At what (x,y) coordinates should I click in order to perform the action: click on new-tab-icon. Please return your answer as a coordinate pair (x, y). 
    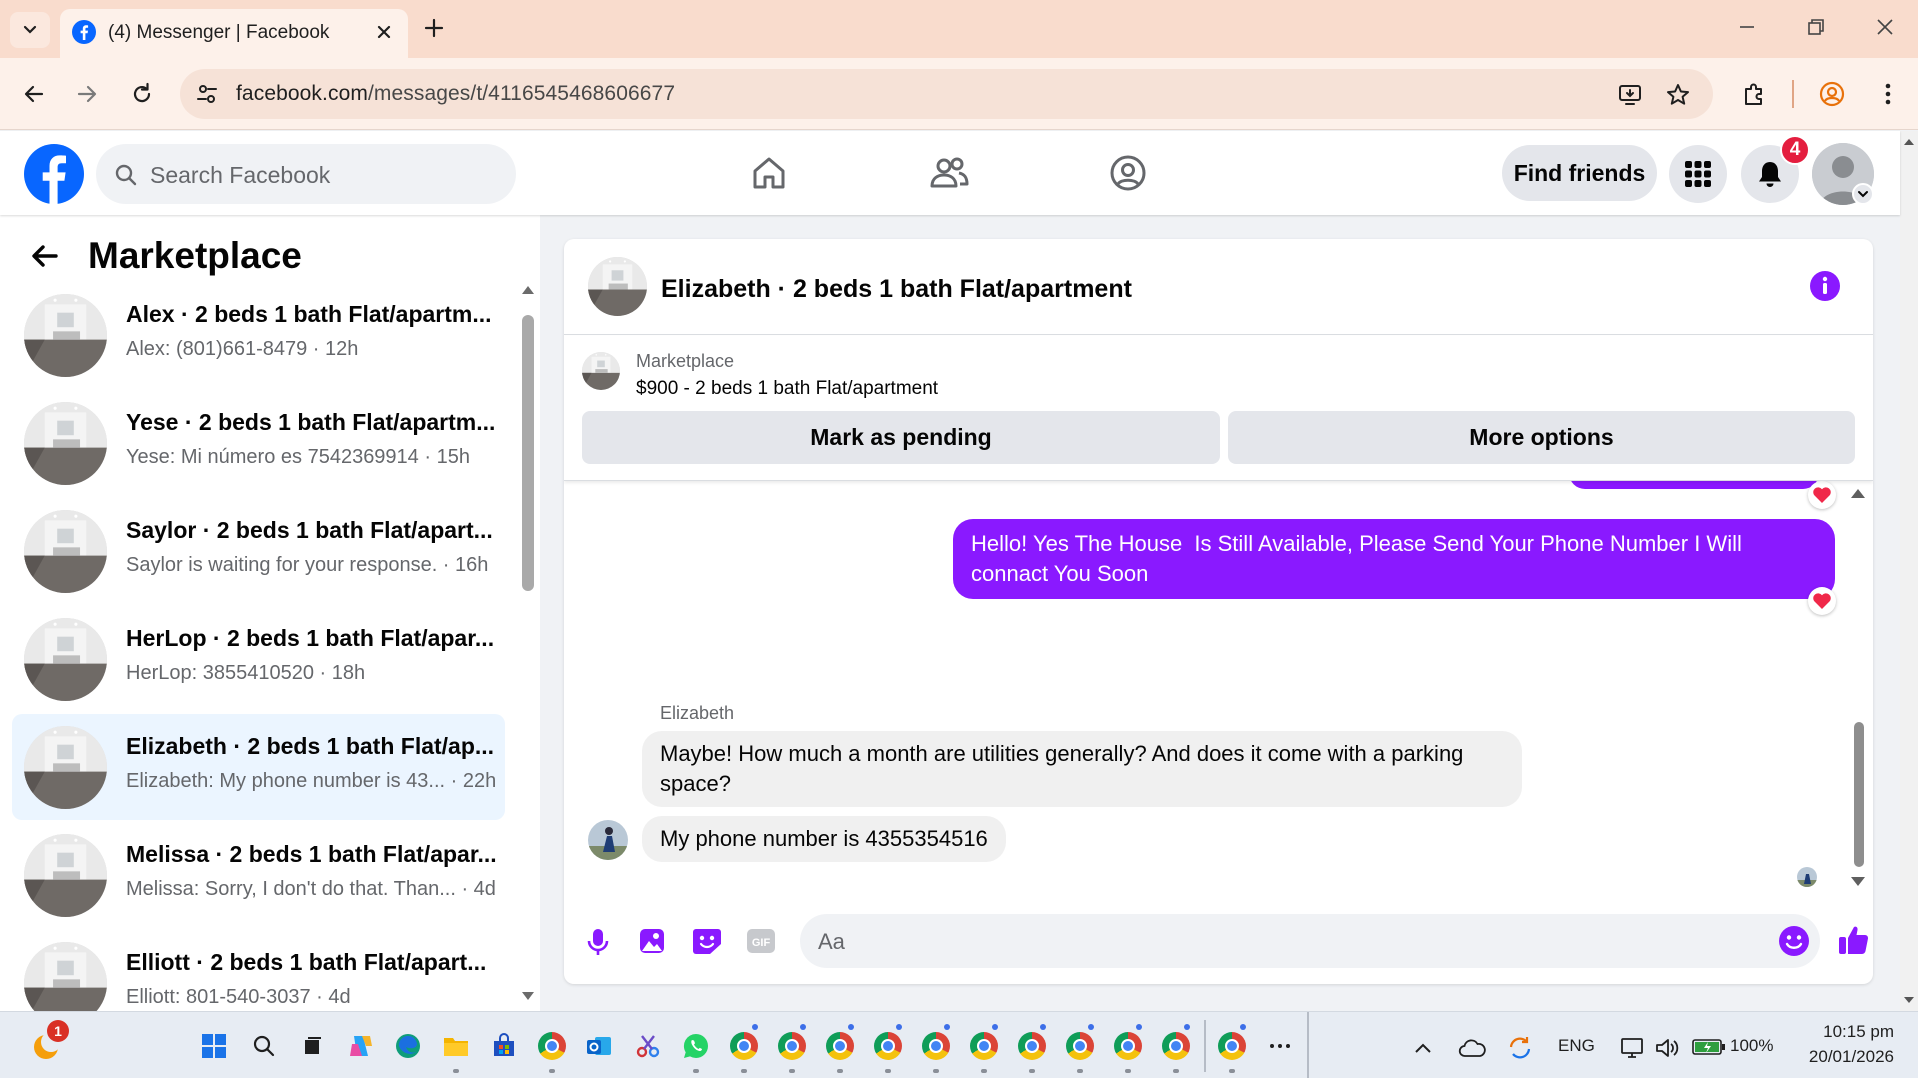
    Looking at the image, I should click on (434, 28).